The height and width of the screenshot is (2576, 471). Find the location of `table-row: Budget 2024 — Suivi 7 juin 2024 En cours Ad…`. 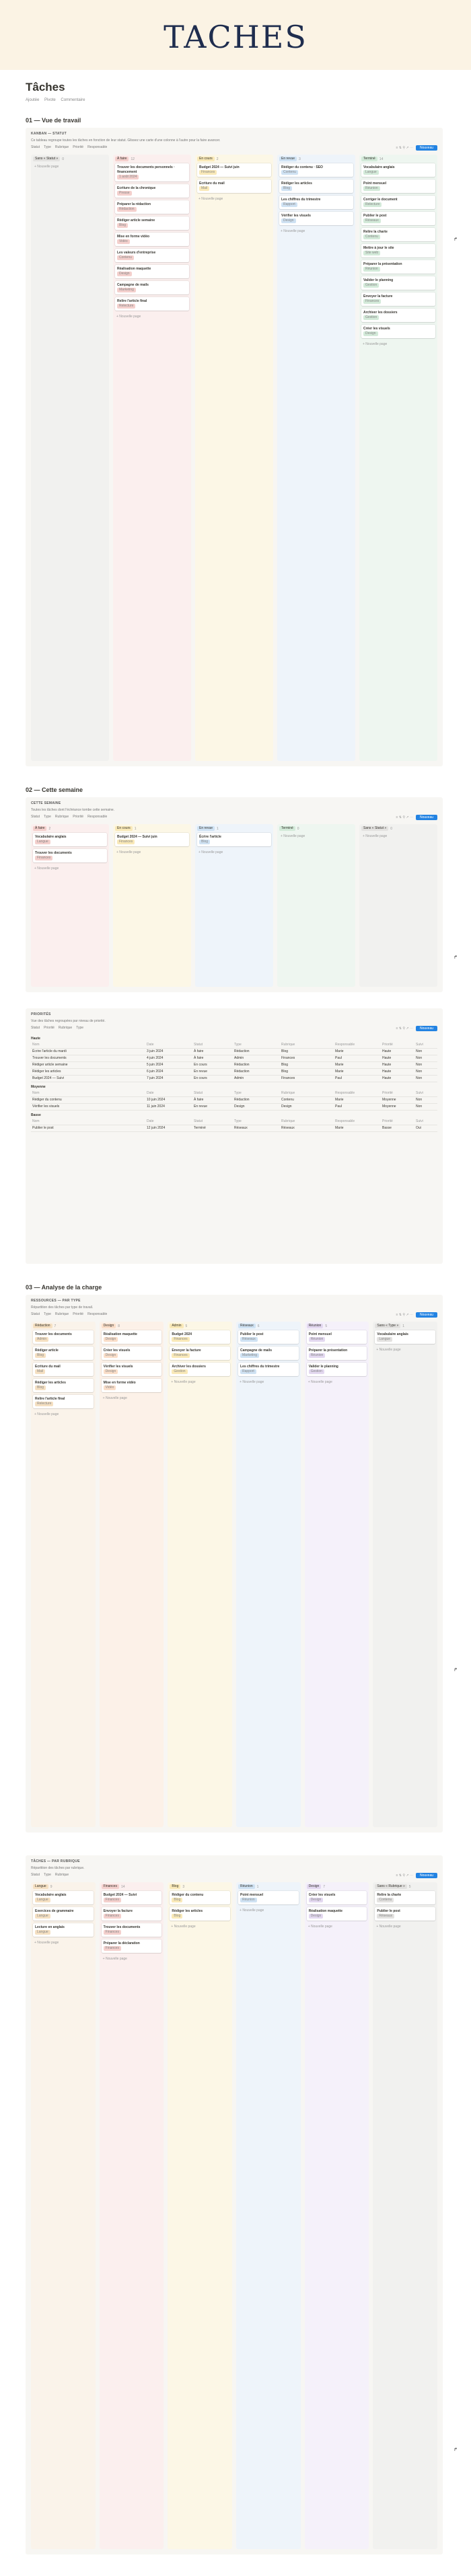

table-row: Budget 2024 — Suivi 7 juin 2024 En cours Ad… is located at coordinates (234, 1079).